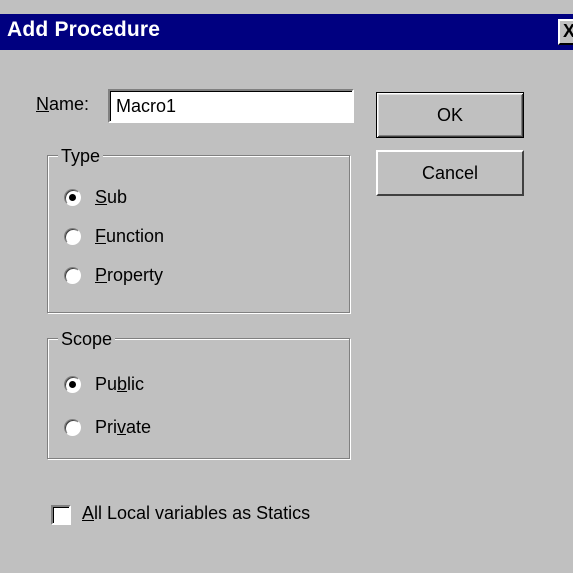  I want to click on ok-button: OK, so click(450, 115).